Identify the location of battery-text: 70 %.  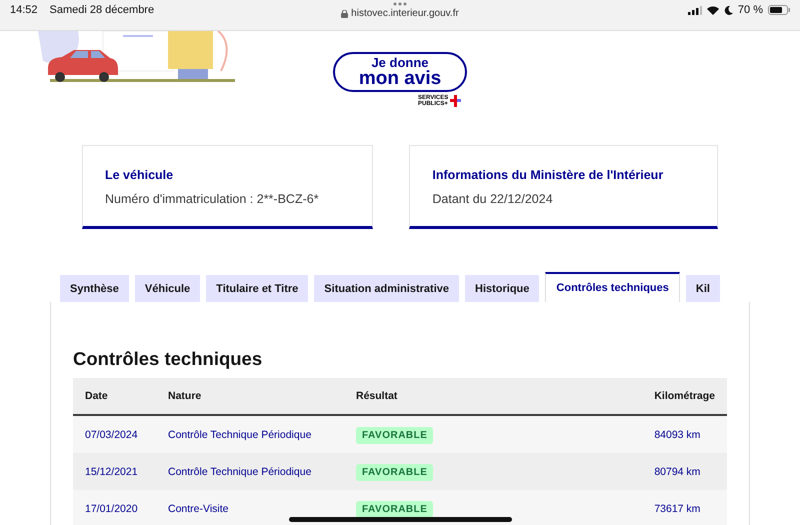
(750, 10).